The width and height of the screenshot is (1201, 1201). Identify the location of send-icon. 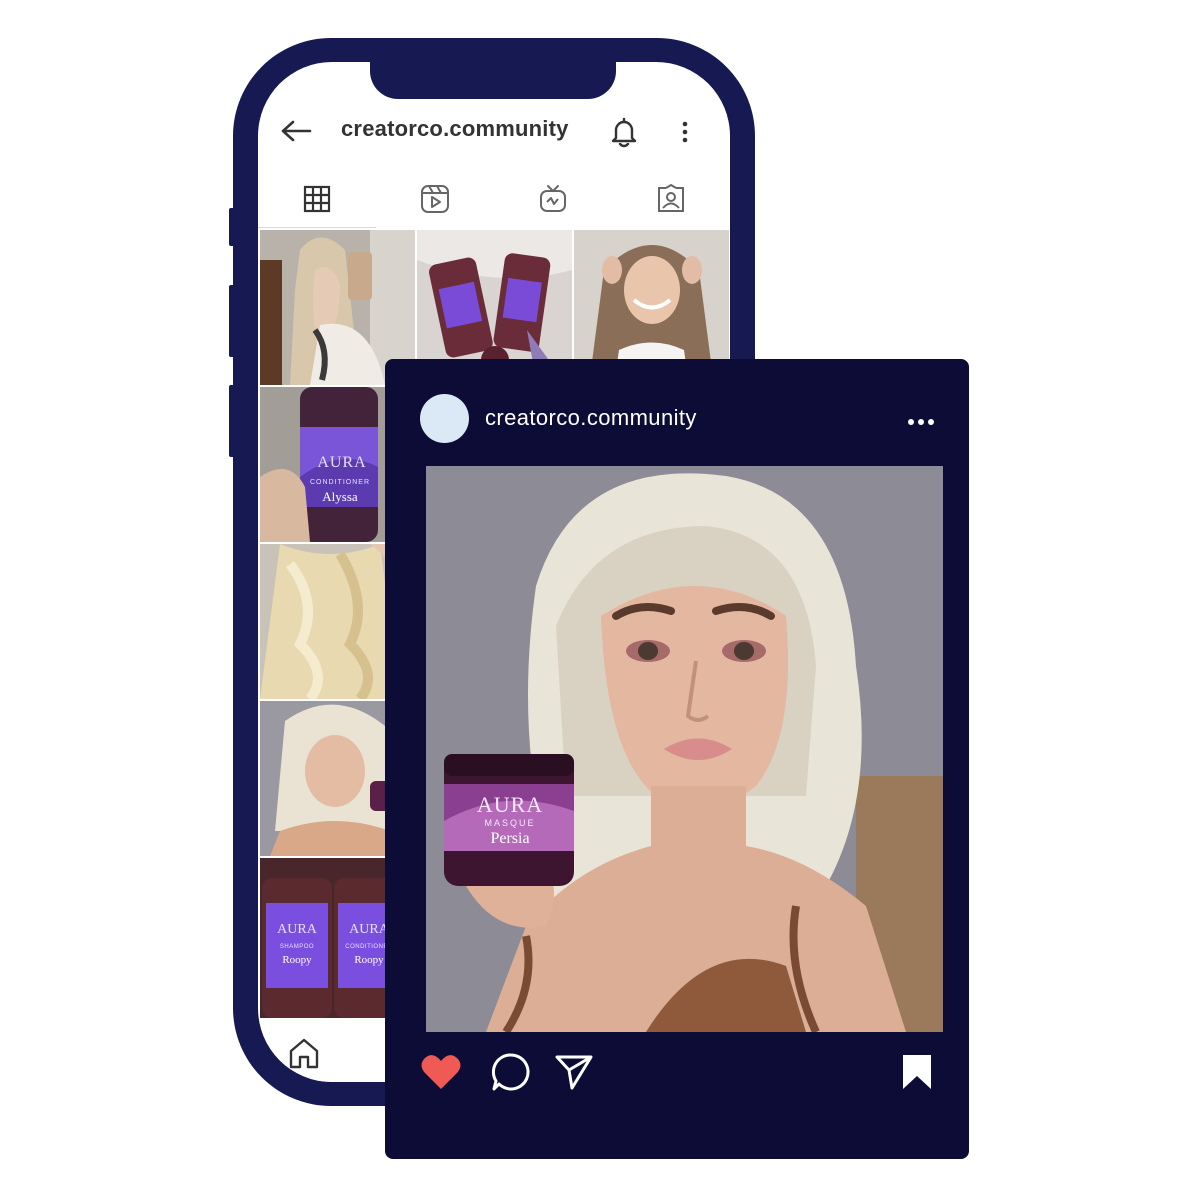
(574, 1072).